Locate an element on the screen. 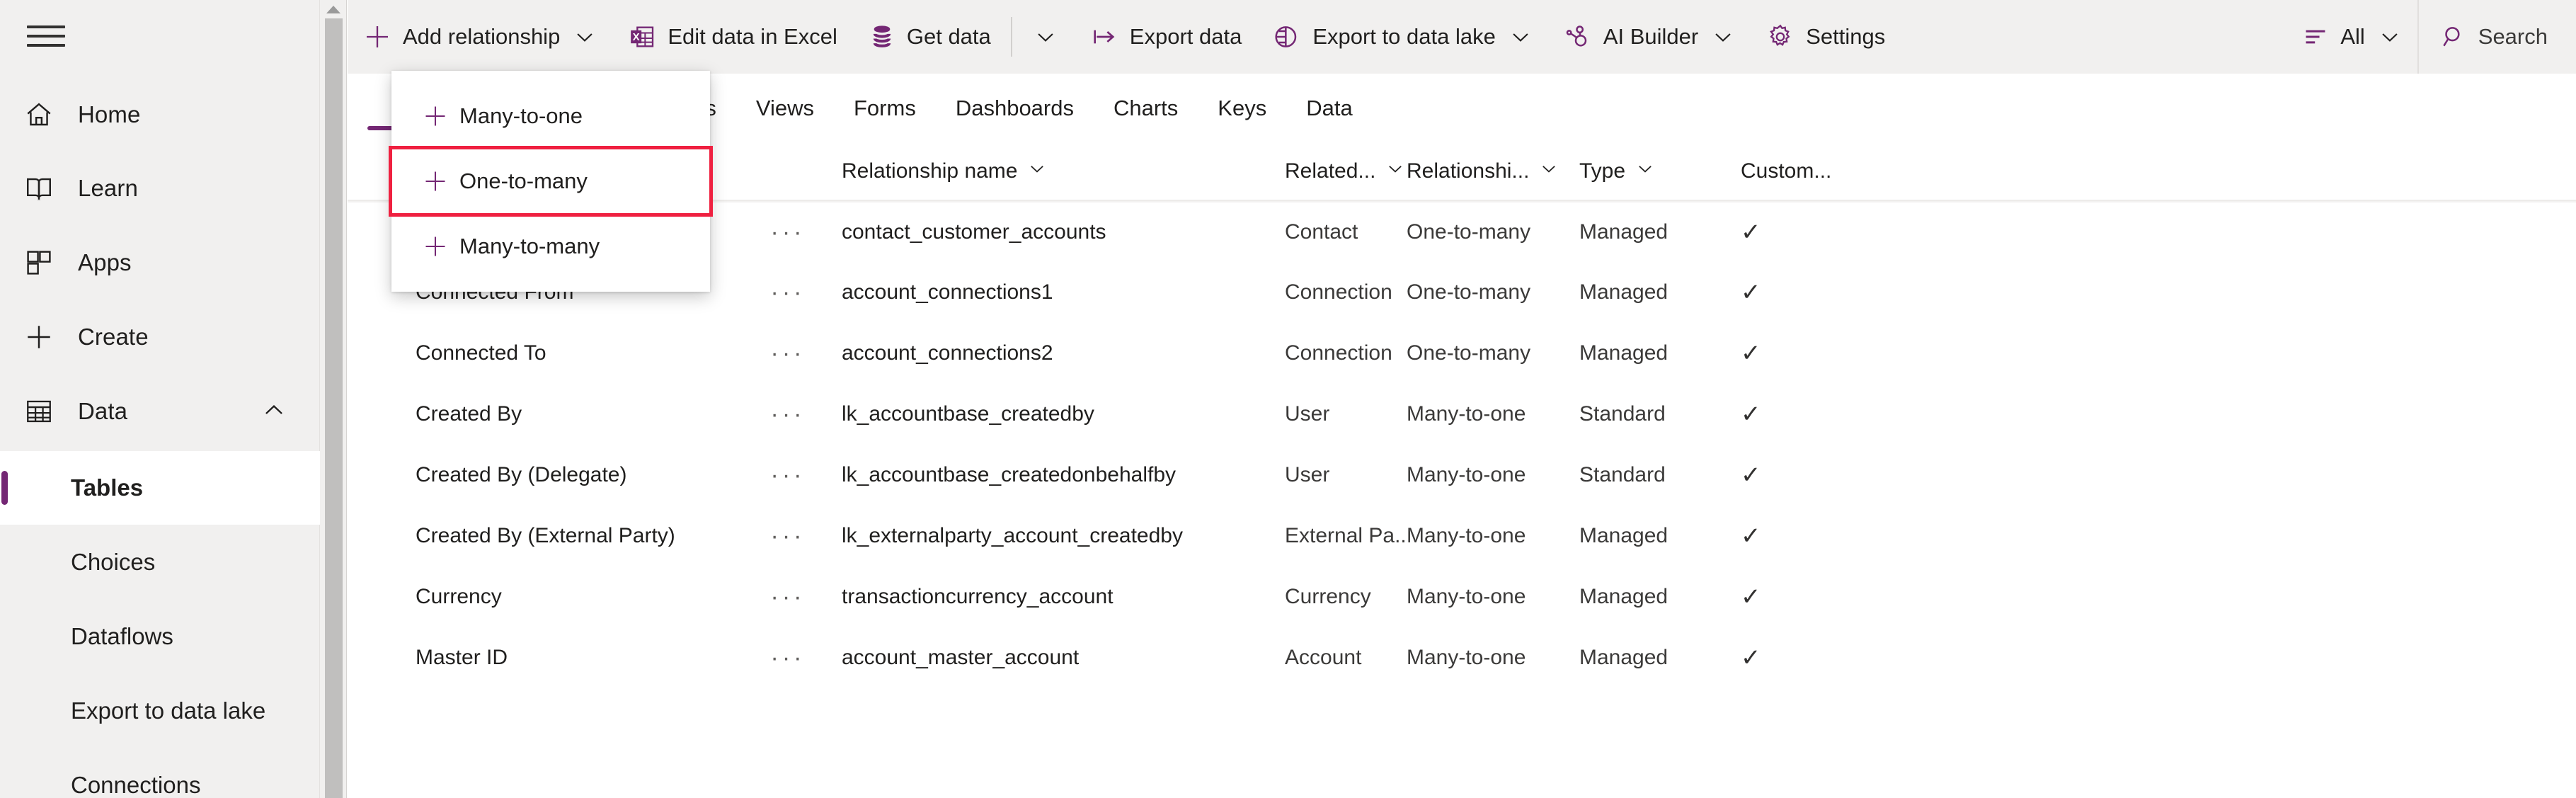 The width and height of the screenshot is (2576, 798). cell-relationship-name: lk_accountbase_createdby is located at coordinates (968, 414).